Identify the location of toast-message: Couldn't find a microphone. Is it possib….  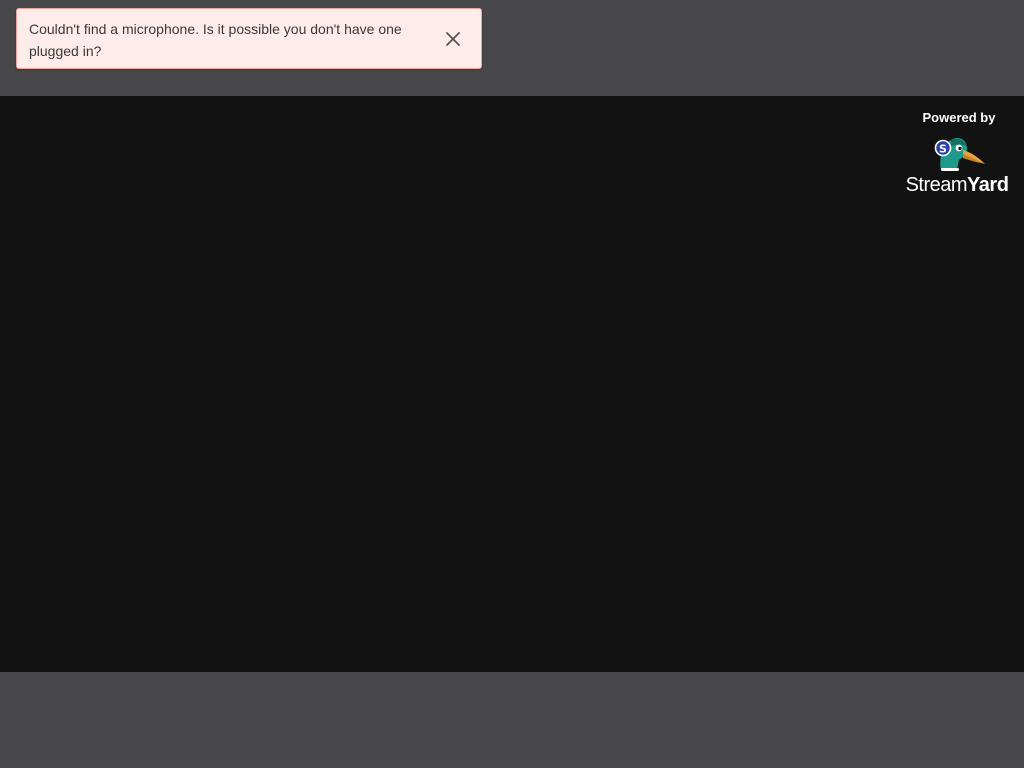
(215, 40).